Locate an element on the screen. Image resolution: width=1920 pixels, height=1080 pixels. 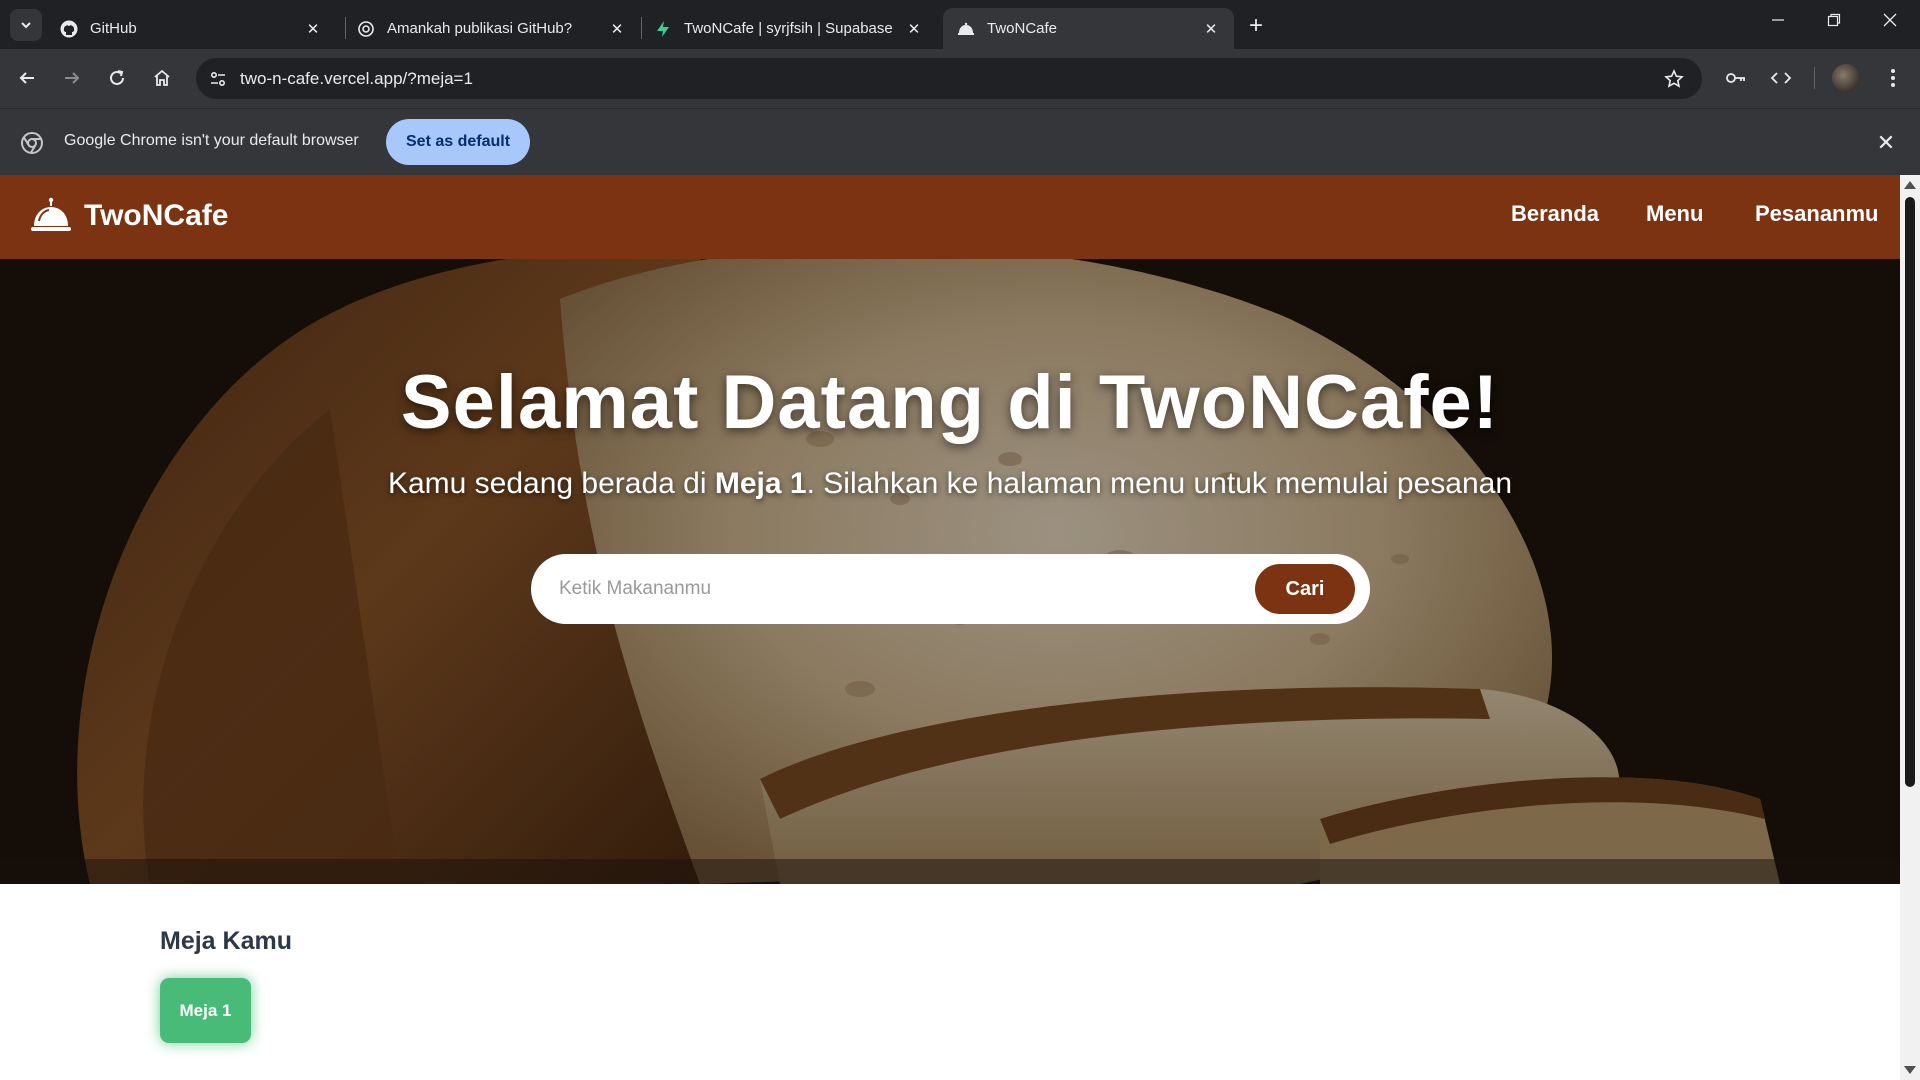
table-section-title: Meja Kamu is located at coordinates (226, 941).